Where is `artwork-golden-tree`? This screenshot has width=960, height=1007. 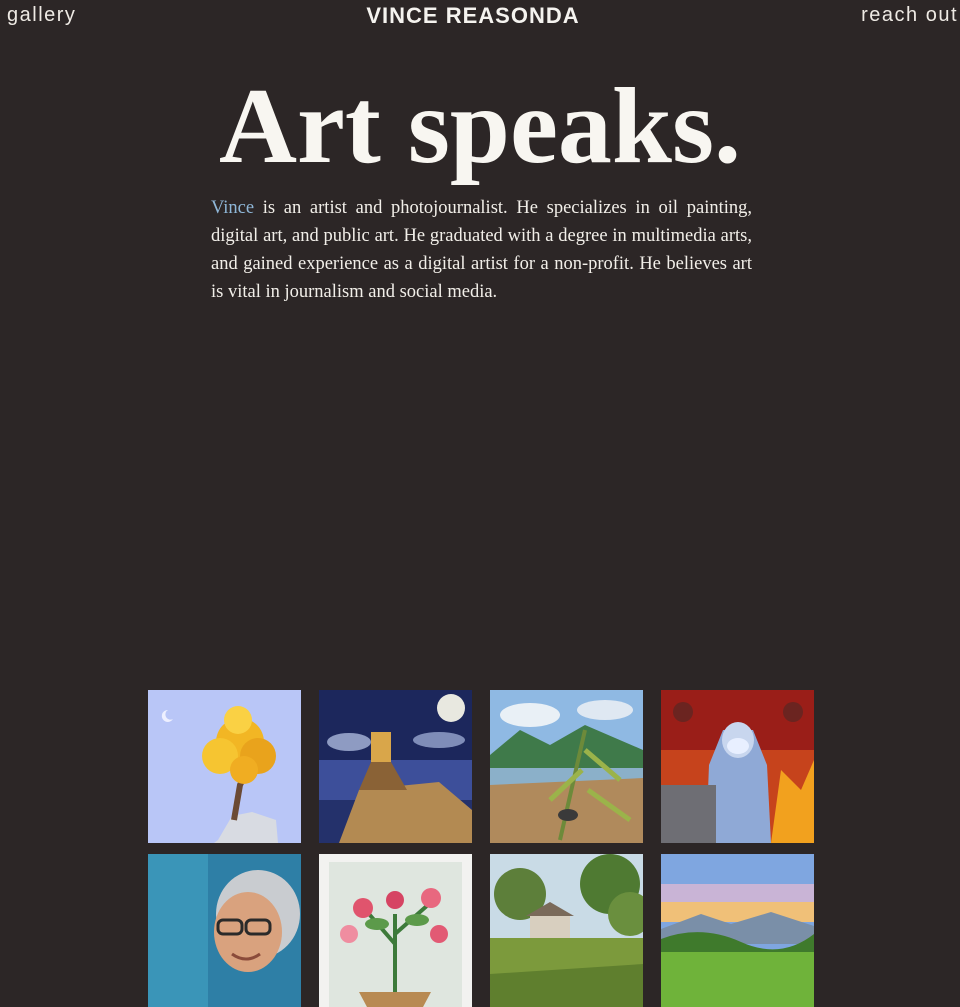 artwork-golden-tree is located at coordinates (224, 766).